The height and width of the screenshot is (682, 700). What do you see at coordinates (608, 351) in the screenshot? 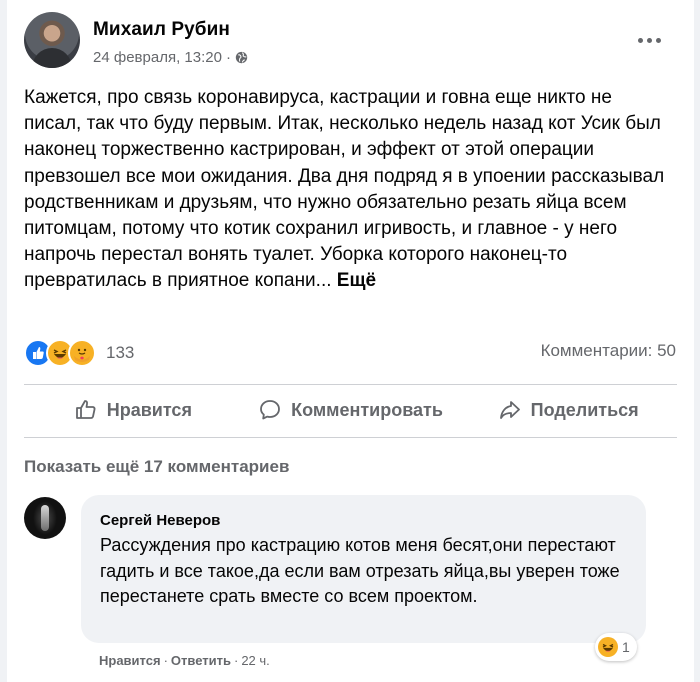
I see `comments-count: Комментарии: 50` at bounding box center [608, 351].